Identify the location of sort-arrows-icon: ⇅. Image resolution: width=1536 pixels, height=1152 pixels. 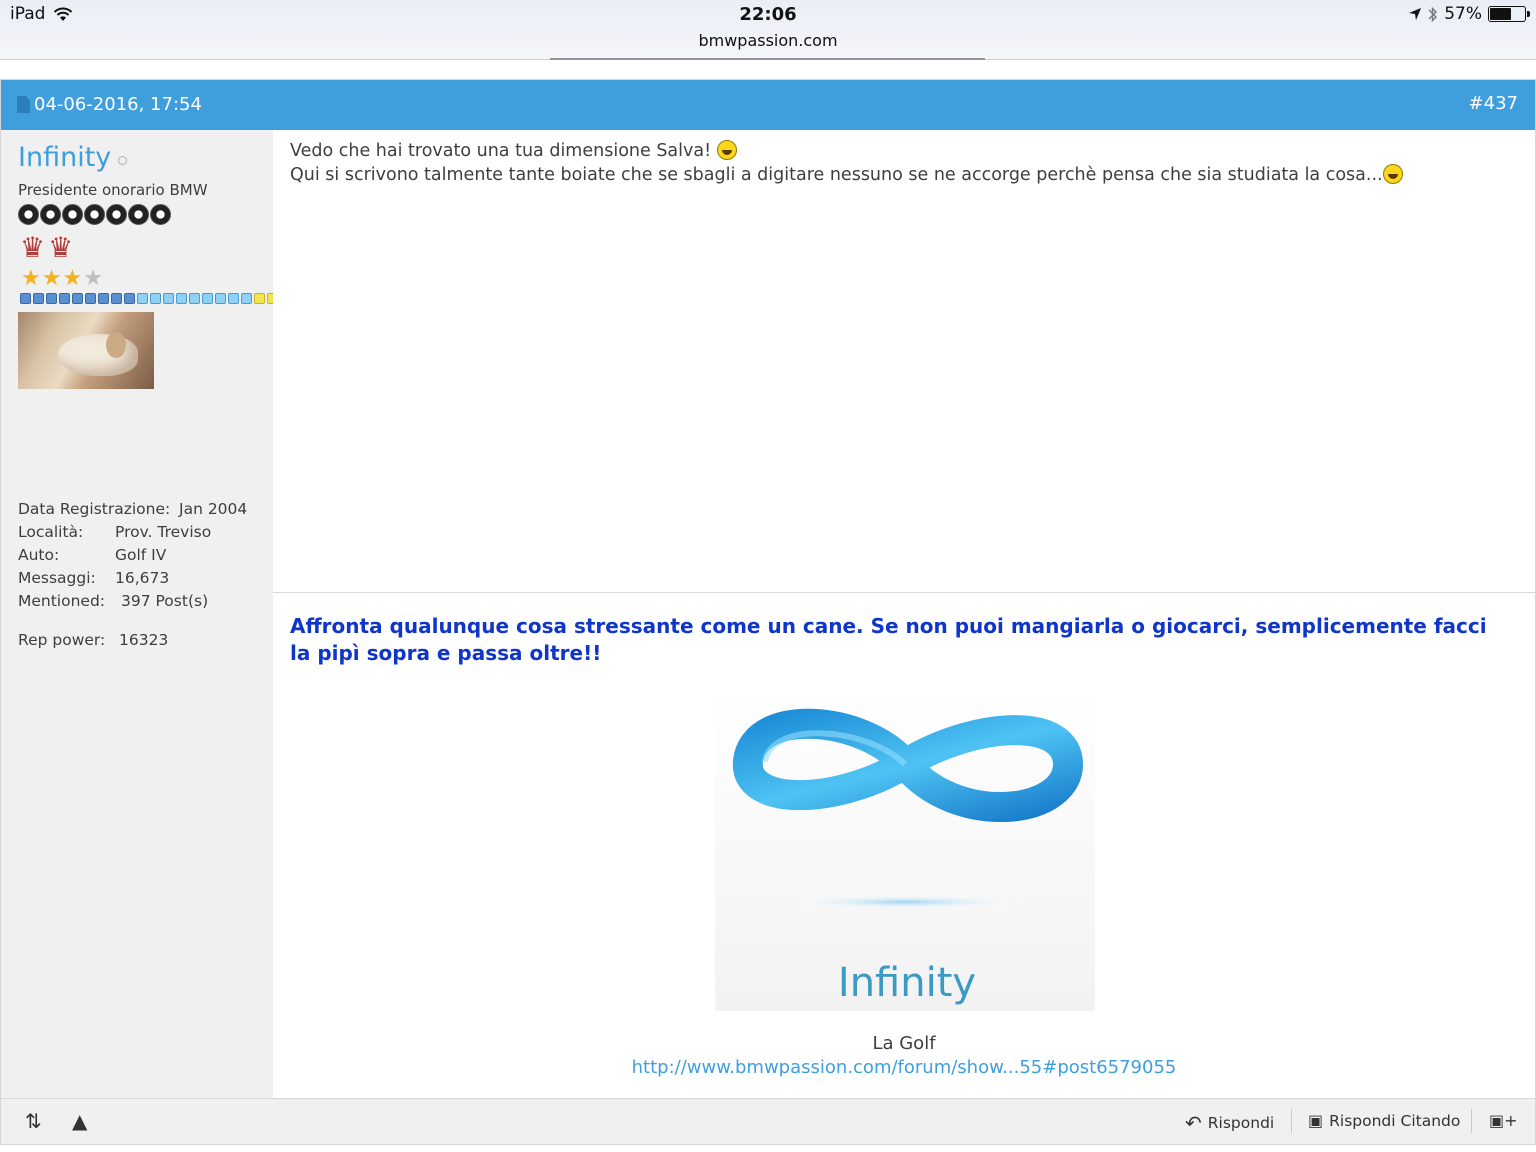
(33, 1121).